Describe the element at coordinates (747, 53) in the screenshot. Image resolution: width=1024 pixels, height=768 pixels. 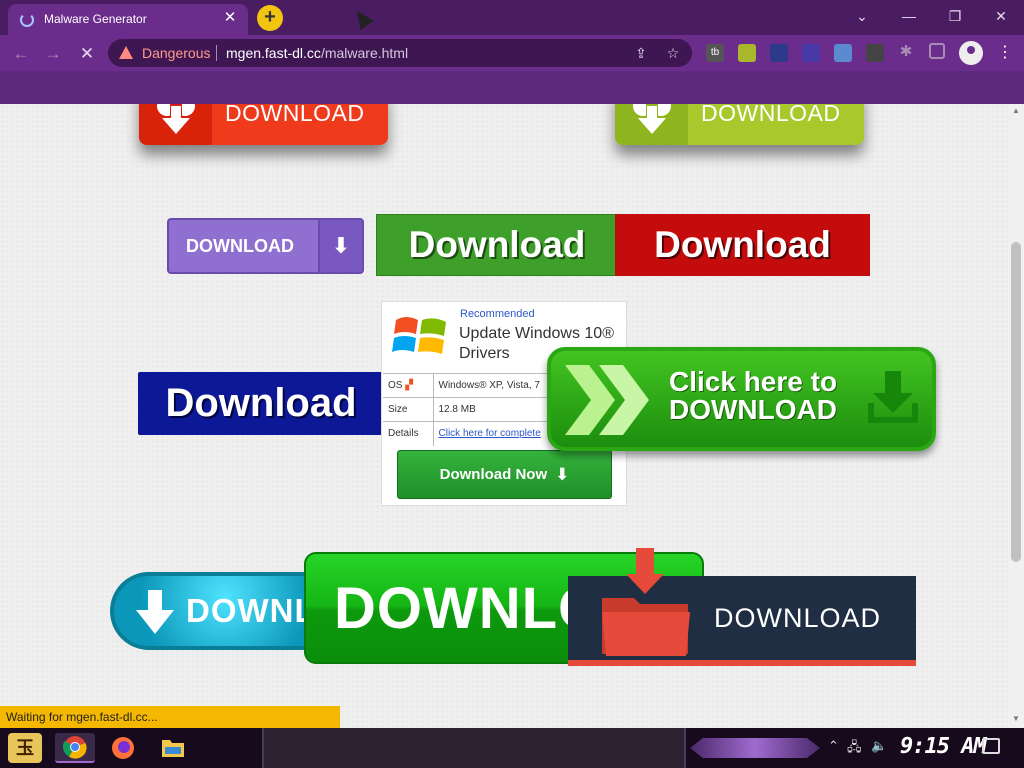
I see `game-extension-icon` at that location.